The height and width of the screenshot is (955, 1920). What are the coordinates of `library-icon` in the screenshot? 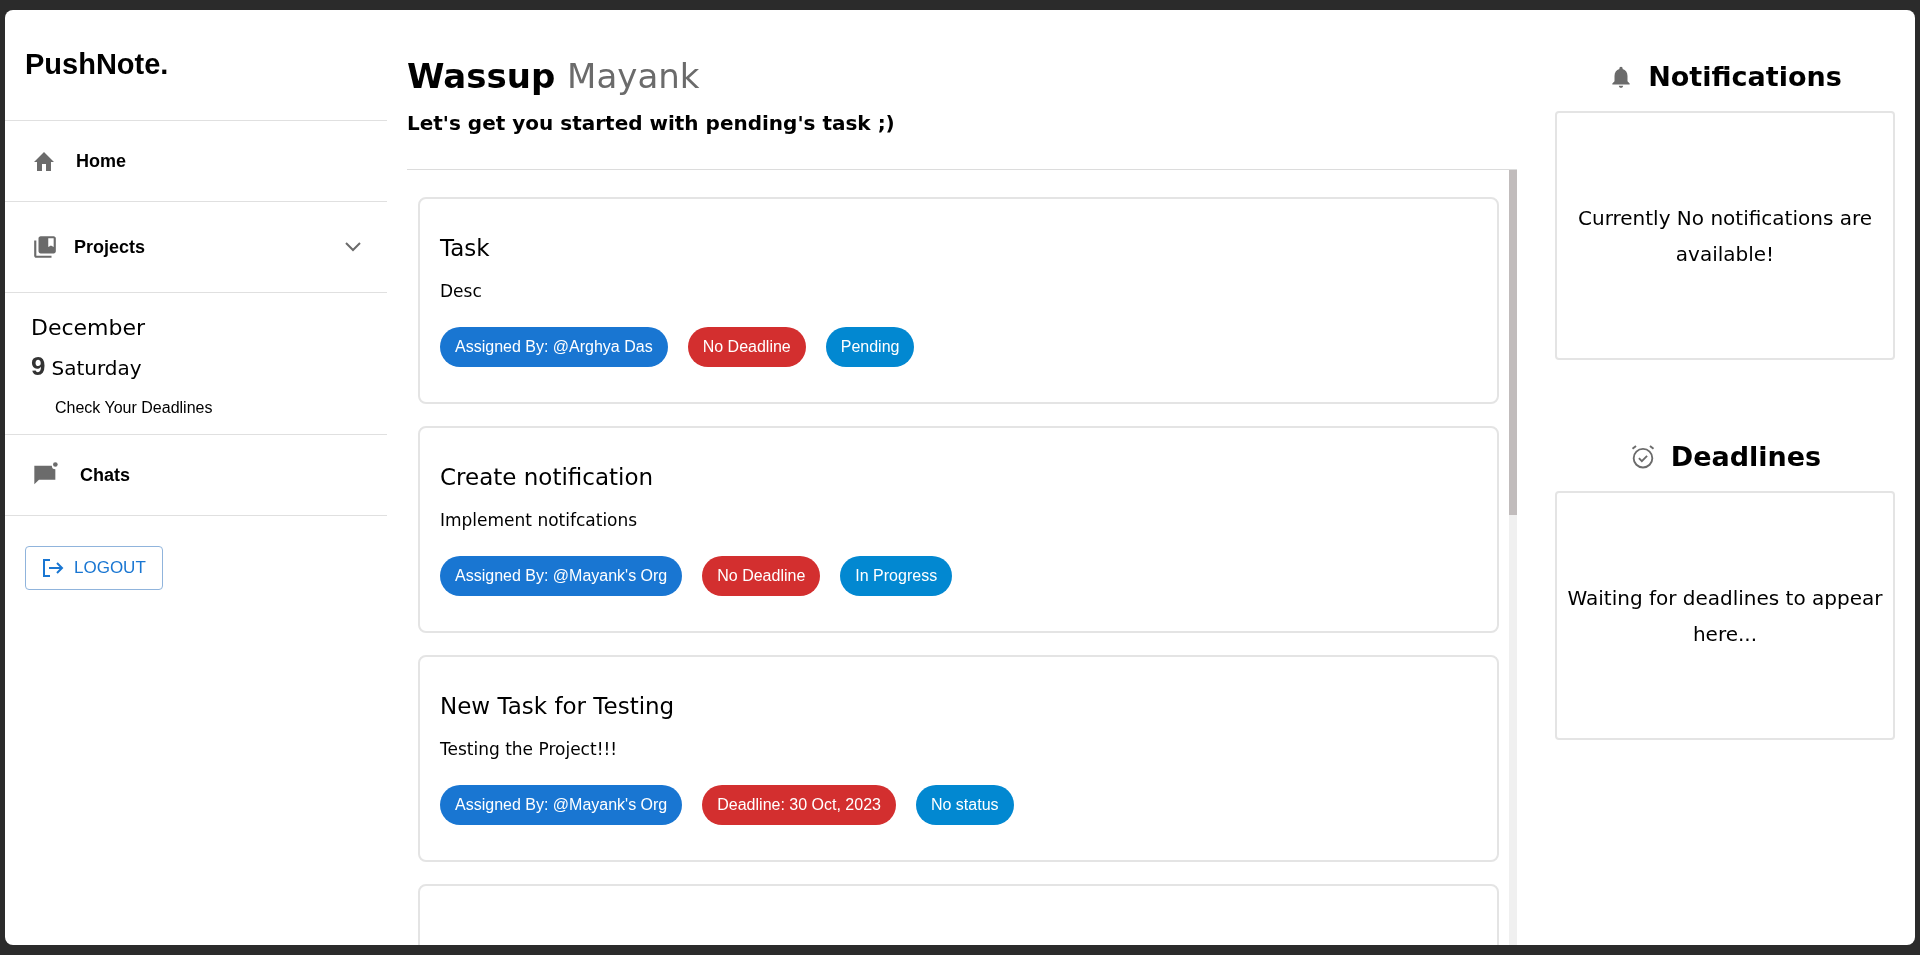 It's located at (45, 247).